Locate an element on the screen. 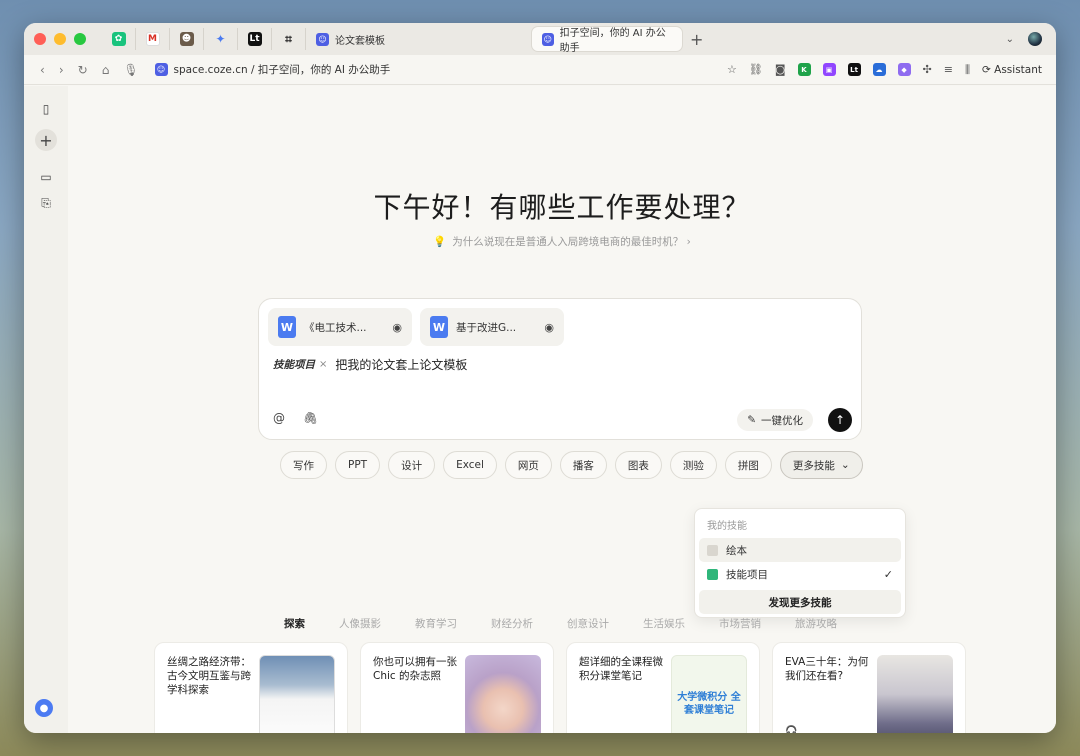 The height and width of the screenshot is (756, 1080). minimize-window-button is located at coordinates (60, 39).